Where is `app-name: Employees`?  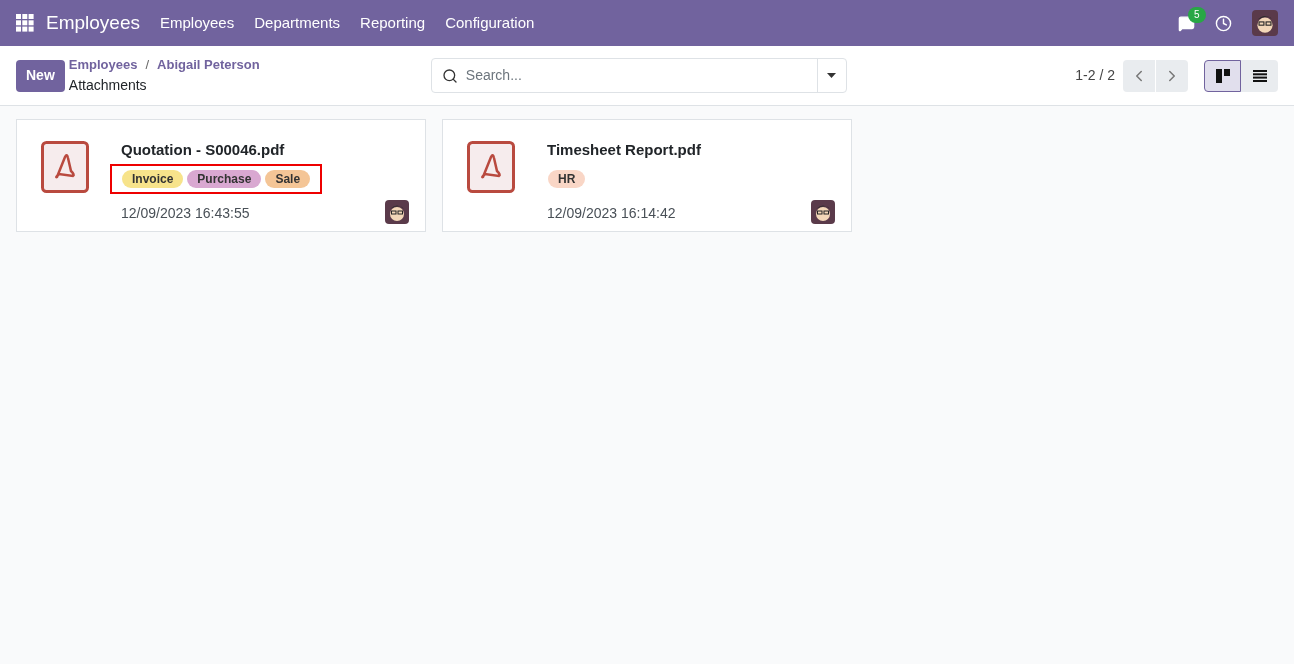 app-name: Employees is located at coordinates (93, 23).